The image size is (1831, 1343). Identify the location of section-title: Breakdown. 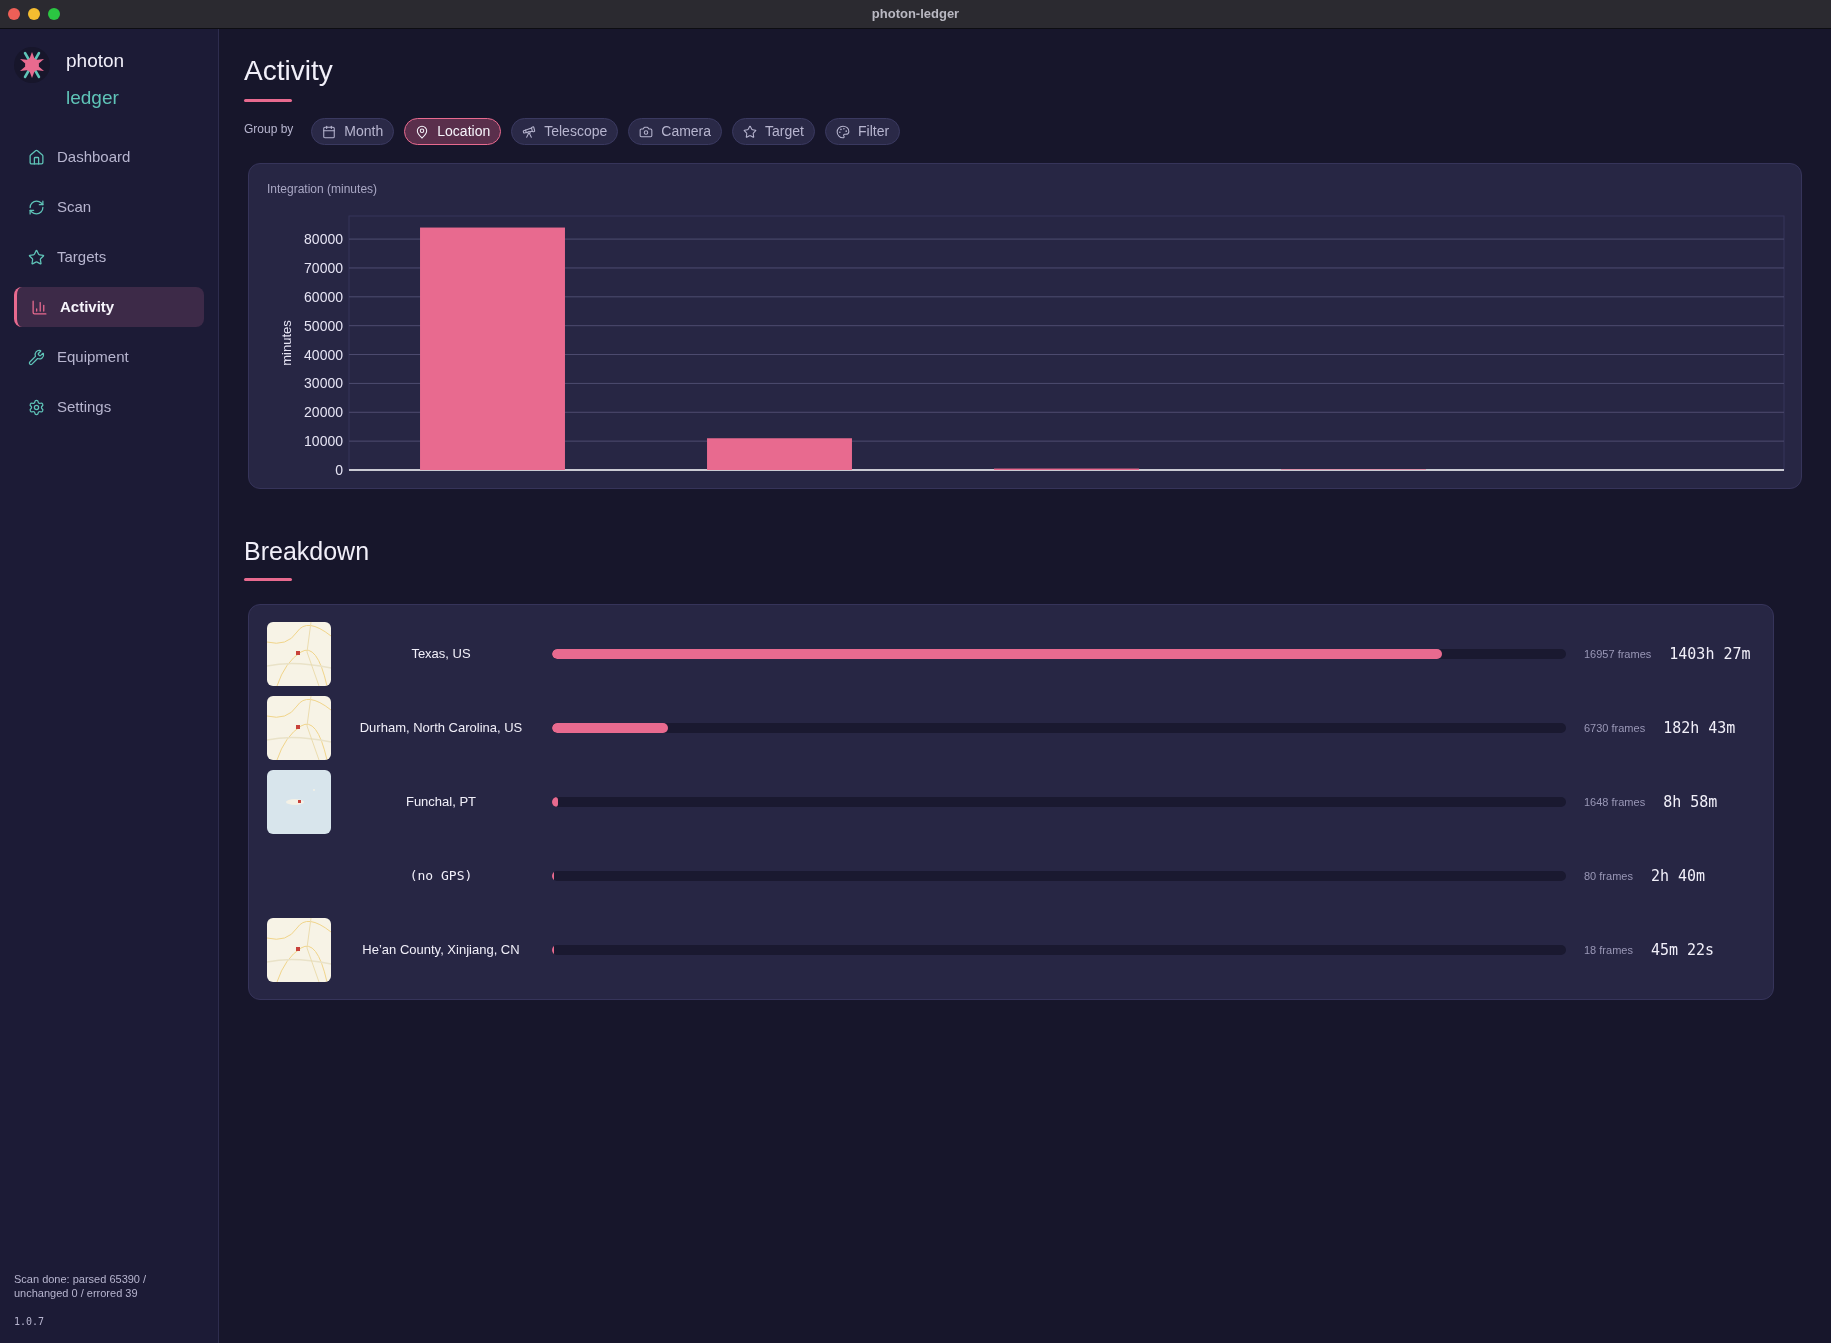
(307, 551).